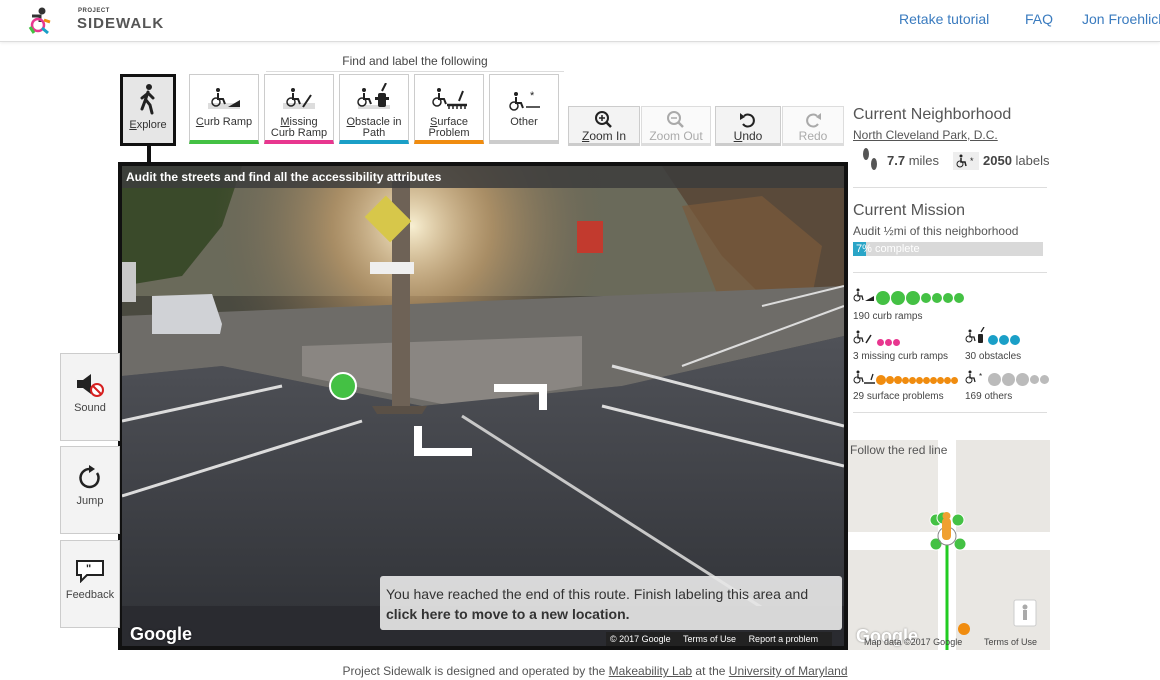 The height and width of the screenshot is (680, 1160). Describe the element at coordinates (909, 210) in the screenshot. I see `current-mission-title: Current Mission` at that location.